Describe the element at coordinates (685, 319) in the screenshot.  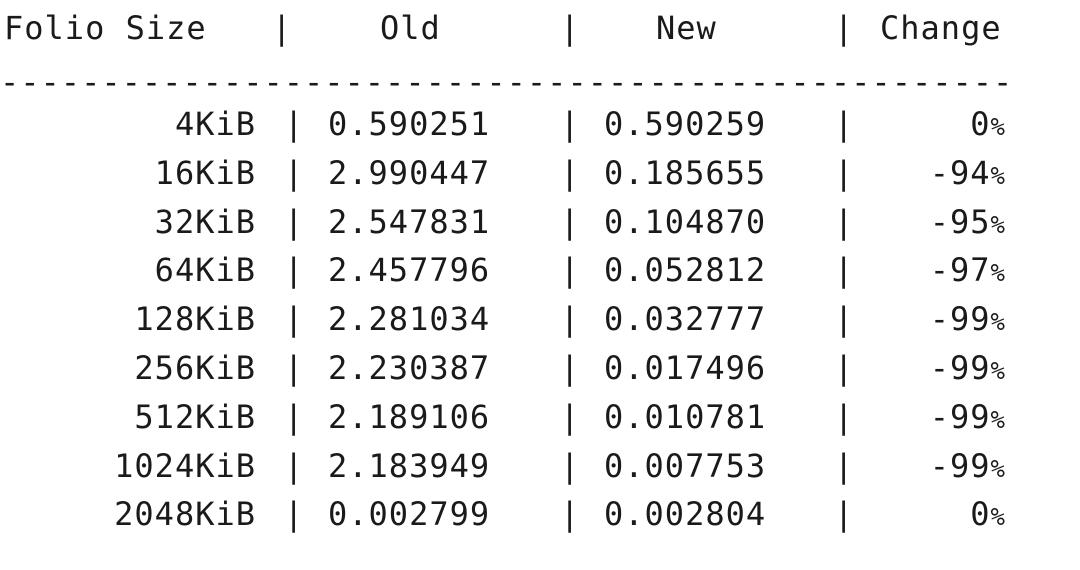
I see `new-value-cell: 0.032777` at that location.